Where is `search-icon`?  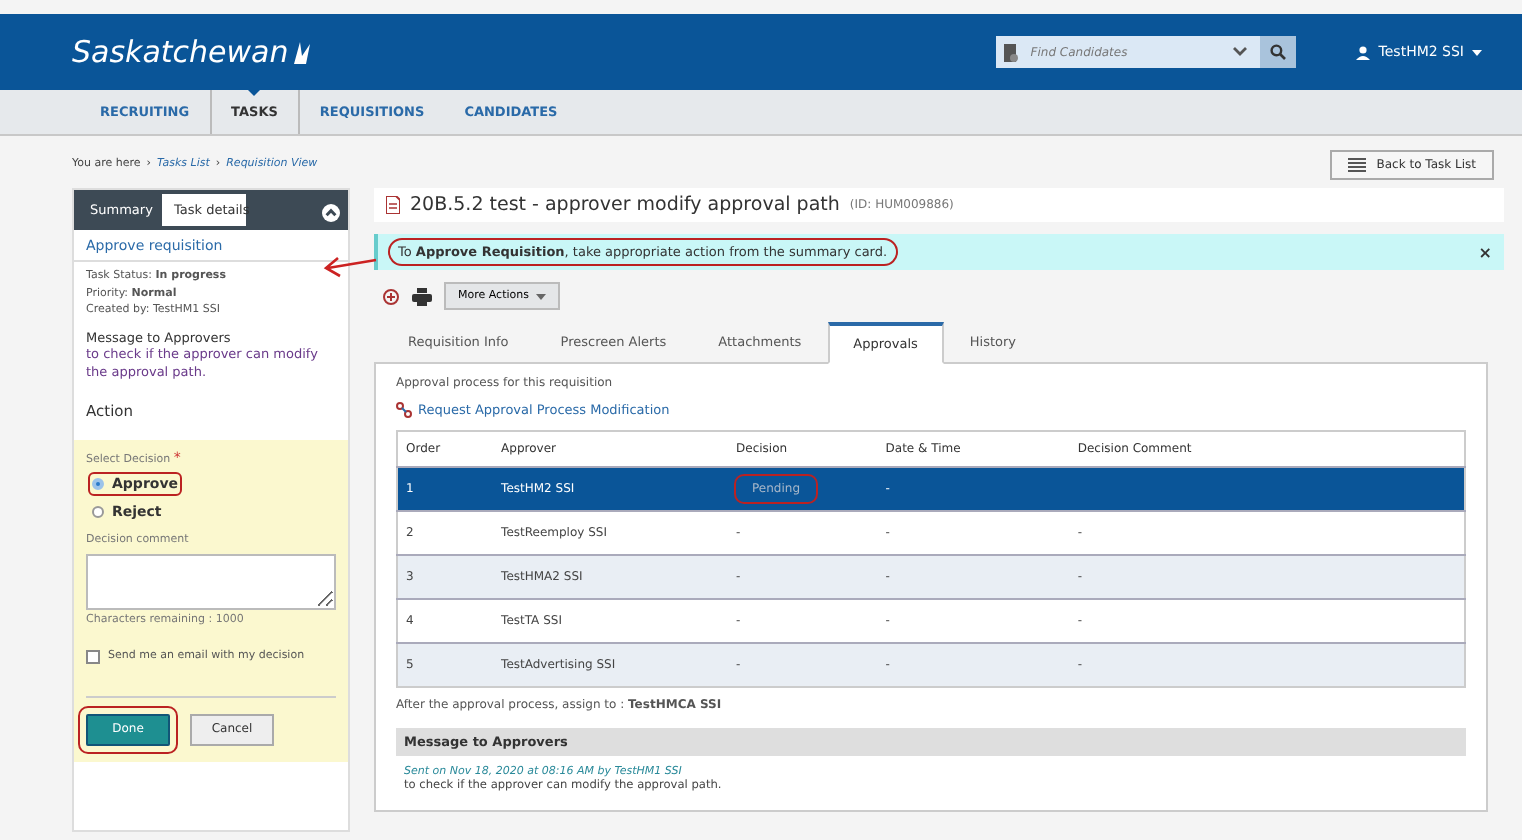 search-icon is located at coordinates (1278, 52).